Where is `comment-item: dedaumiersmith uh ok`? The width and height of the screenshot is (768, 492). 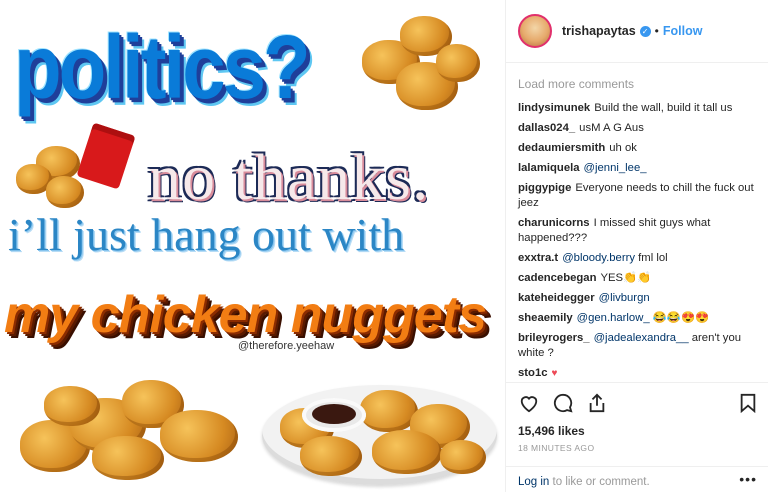 comment-item: dedaumiersmith uh ok is located at coordinates (637, 148).